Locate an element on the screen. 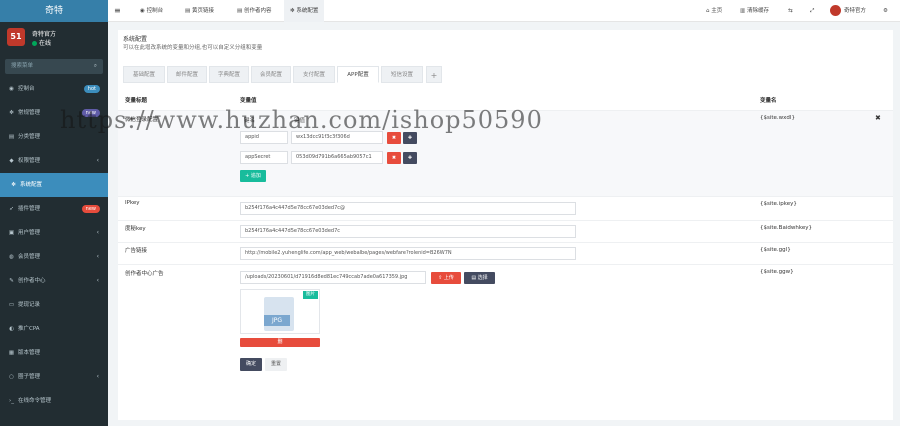 The width and height of the screenshot is (900, 426). subtab-app: APP配置 is located at coordinates (358, 74).